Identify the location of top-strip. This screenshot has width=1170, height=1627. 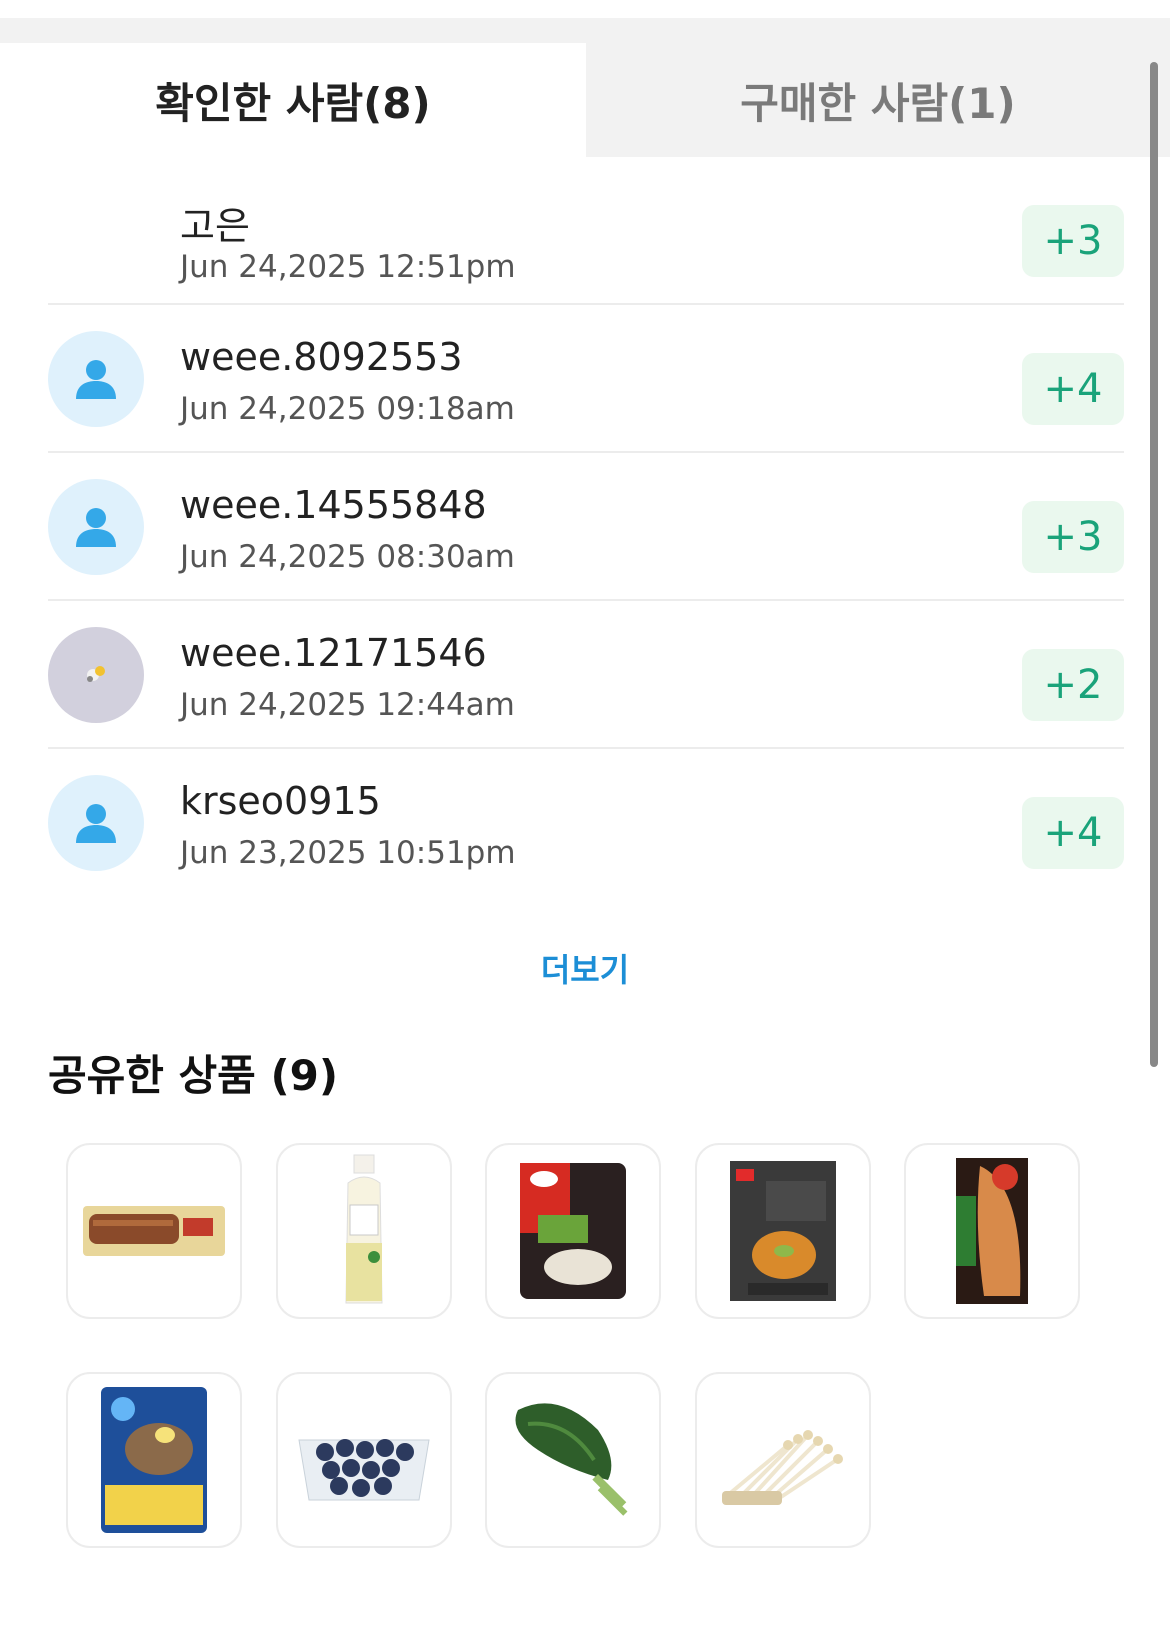
(585, 9).